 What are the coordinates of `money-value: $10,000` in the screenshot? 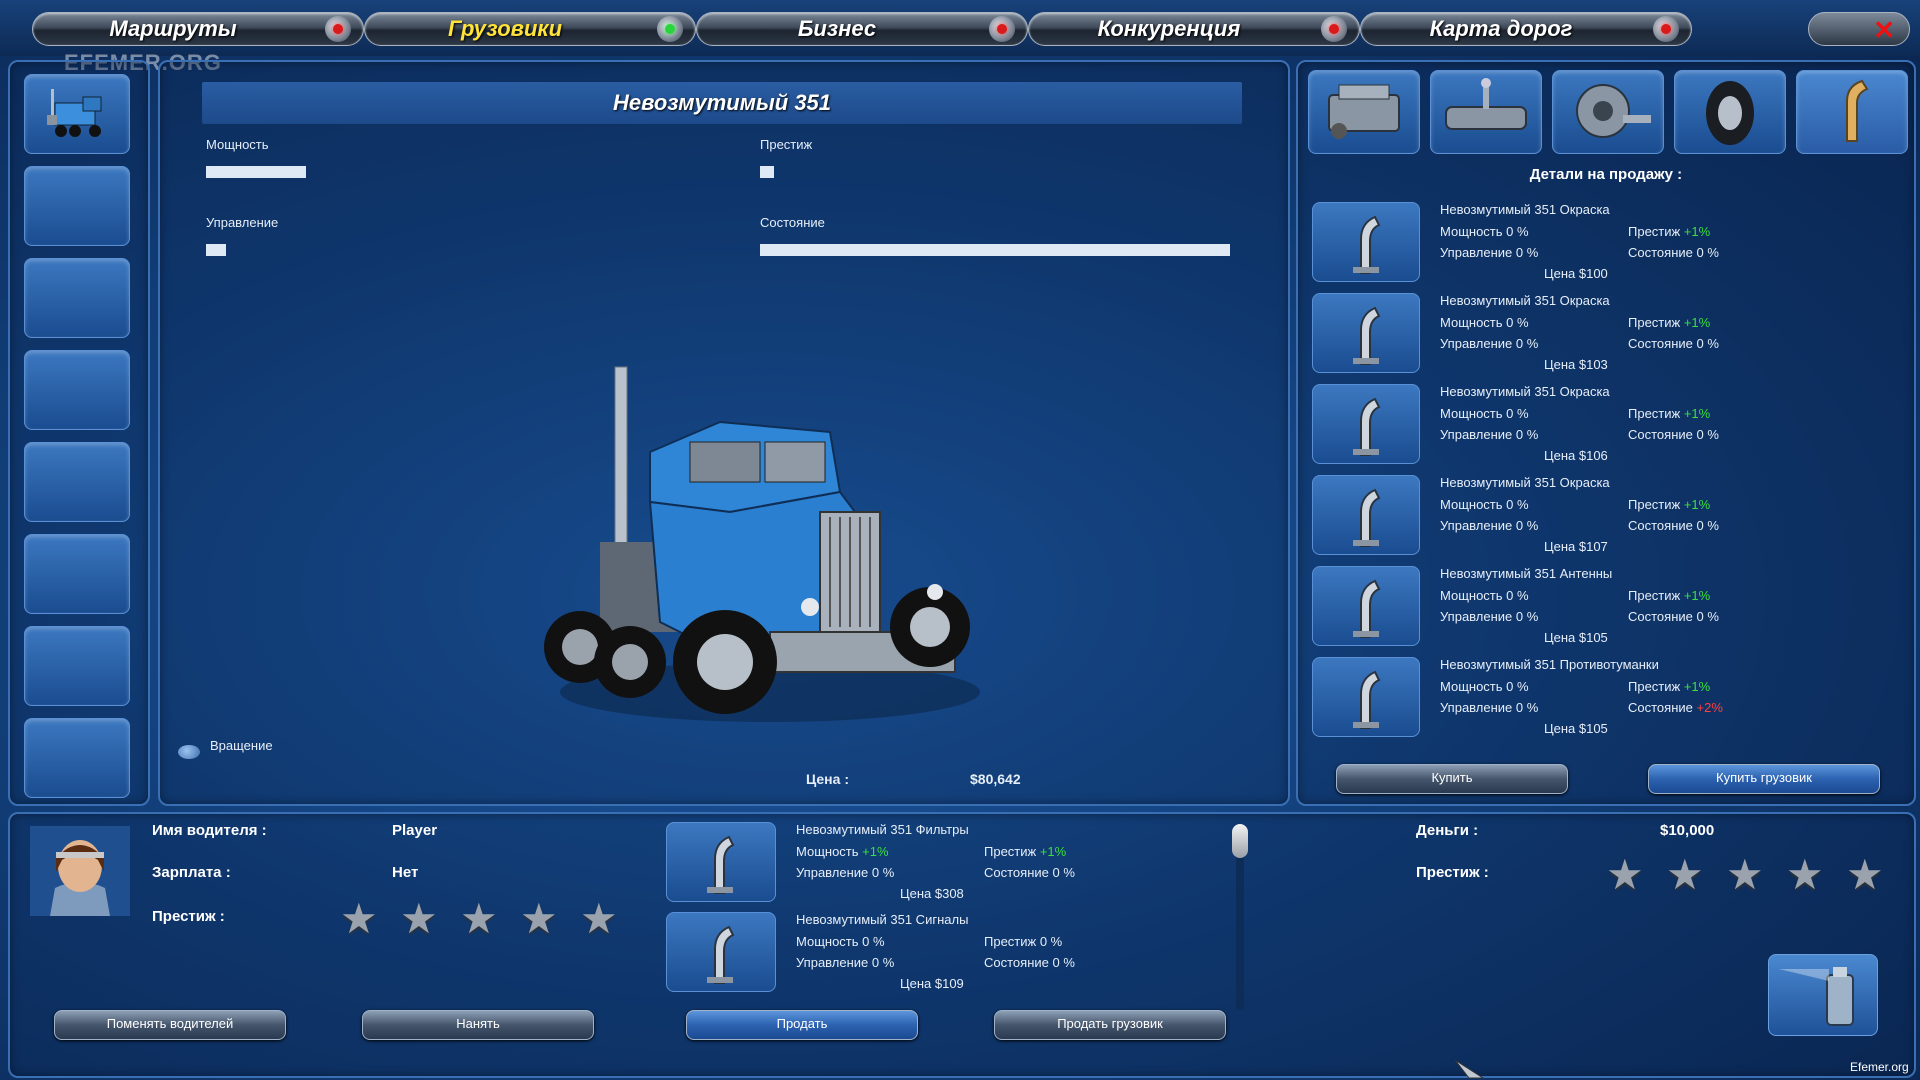 It's located at (1687, 830).